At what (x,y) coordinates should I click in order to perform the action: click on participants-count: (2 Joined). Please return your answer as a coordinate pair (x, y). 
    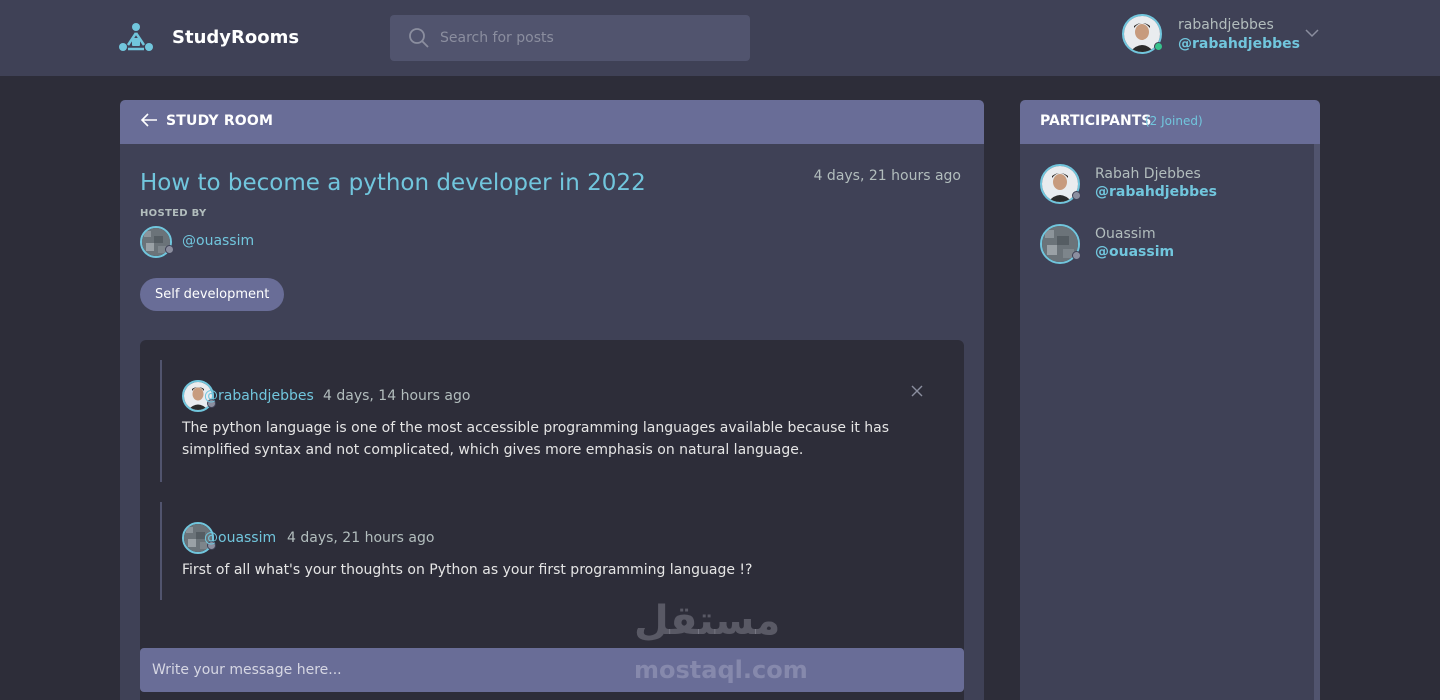
    Looking at the image, I should click on (1174, 121).